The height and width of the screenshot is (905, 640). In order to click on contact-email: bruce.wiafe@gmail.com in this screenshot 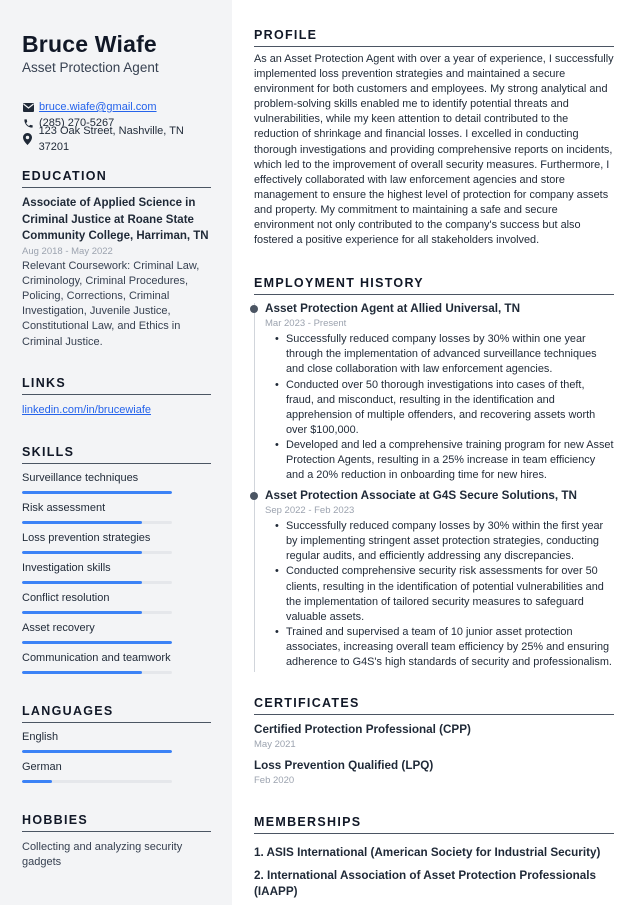, I will do `click(116, 107)`.